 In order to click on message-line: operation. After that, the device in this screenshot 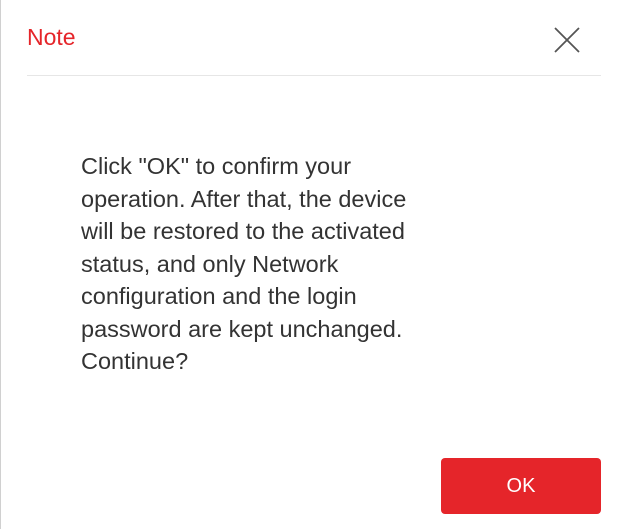, I will do `click(244, 198)`.